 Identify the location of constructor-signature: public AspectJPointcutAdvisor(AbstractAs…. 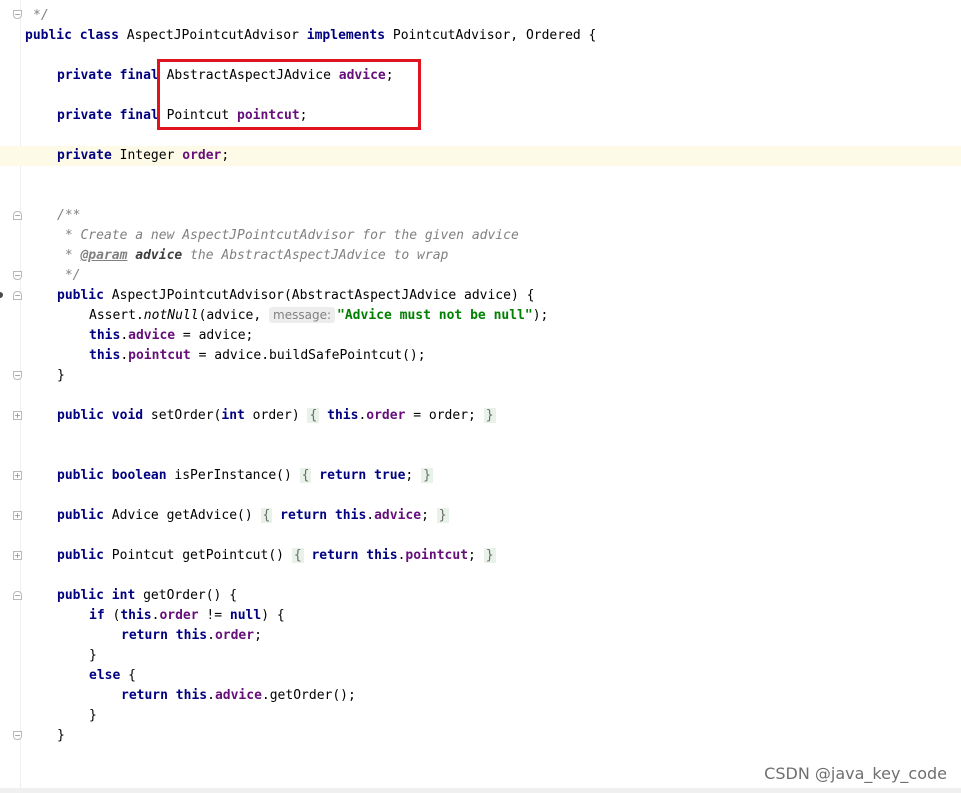
(295, 296).